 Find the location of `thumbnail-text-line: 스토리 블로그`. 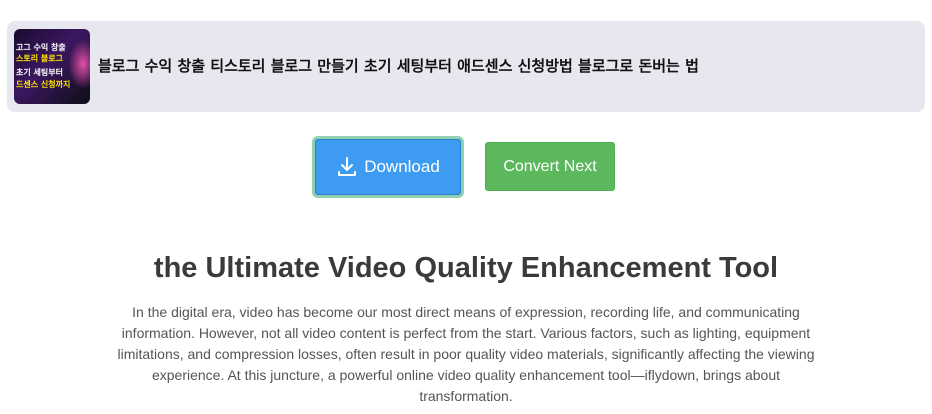

thumbnail-text-line: 스토리 블로그 is located at coordinates (39, 58).